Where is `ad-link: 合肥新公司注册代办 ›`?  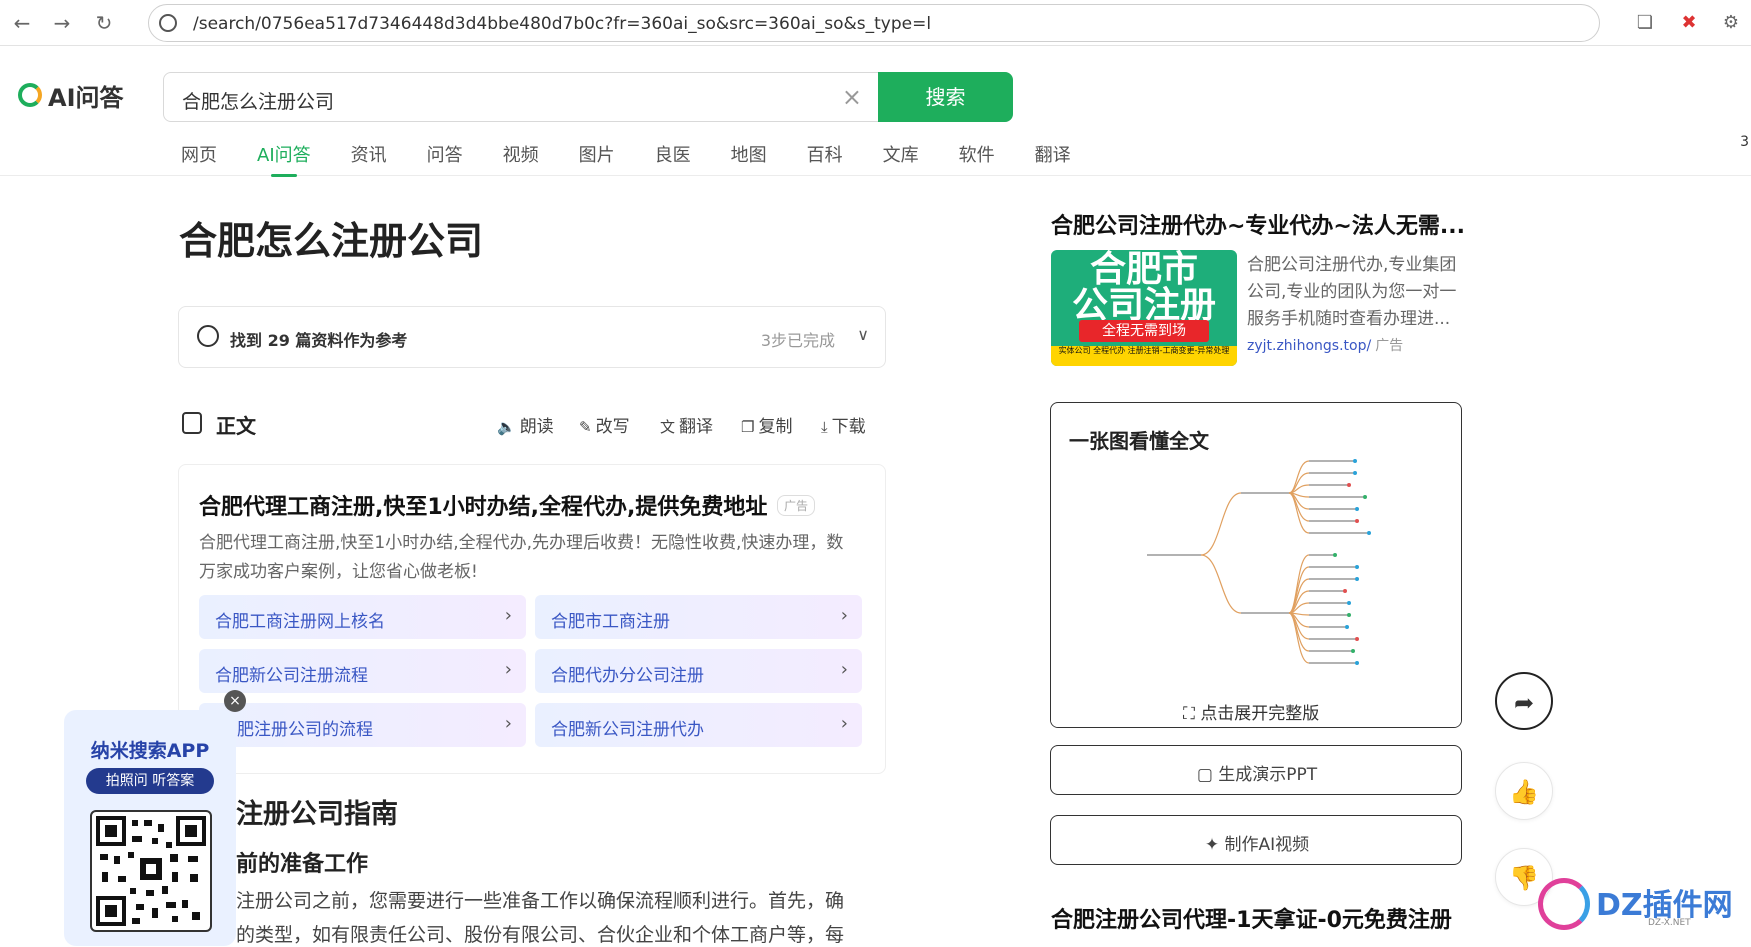 ad-link: 合肥新公司注册代办 › is located at coordinates (698, 725).